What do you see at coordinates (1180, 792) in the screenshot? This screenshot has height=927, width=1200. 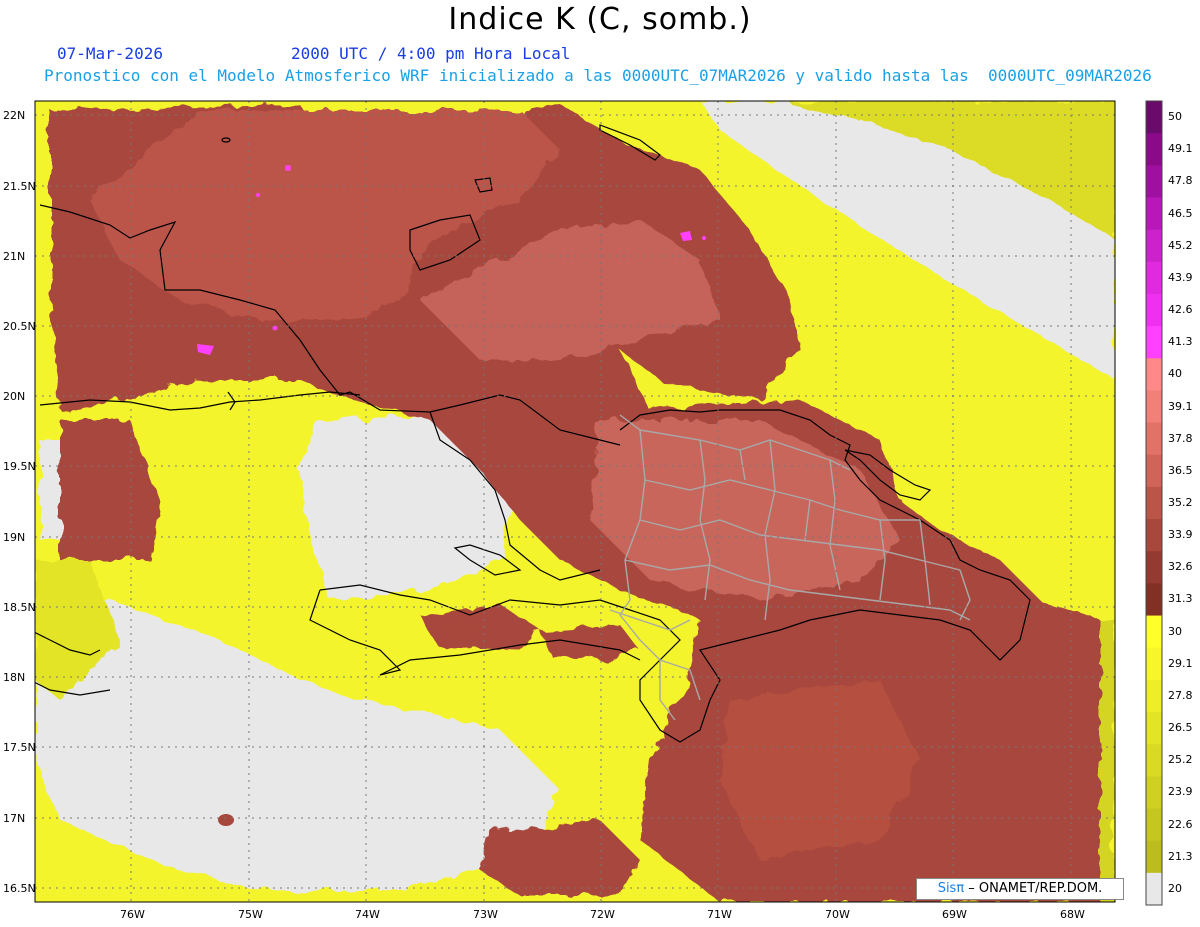 I see `colorbar-tick-label: 23.9` at bounding box center [1180, 792].